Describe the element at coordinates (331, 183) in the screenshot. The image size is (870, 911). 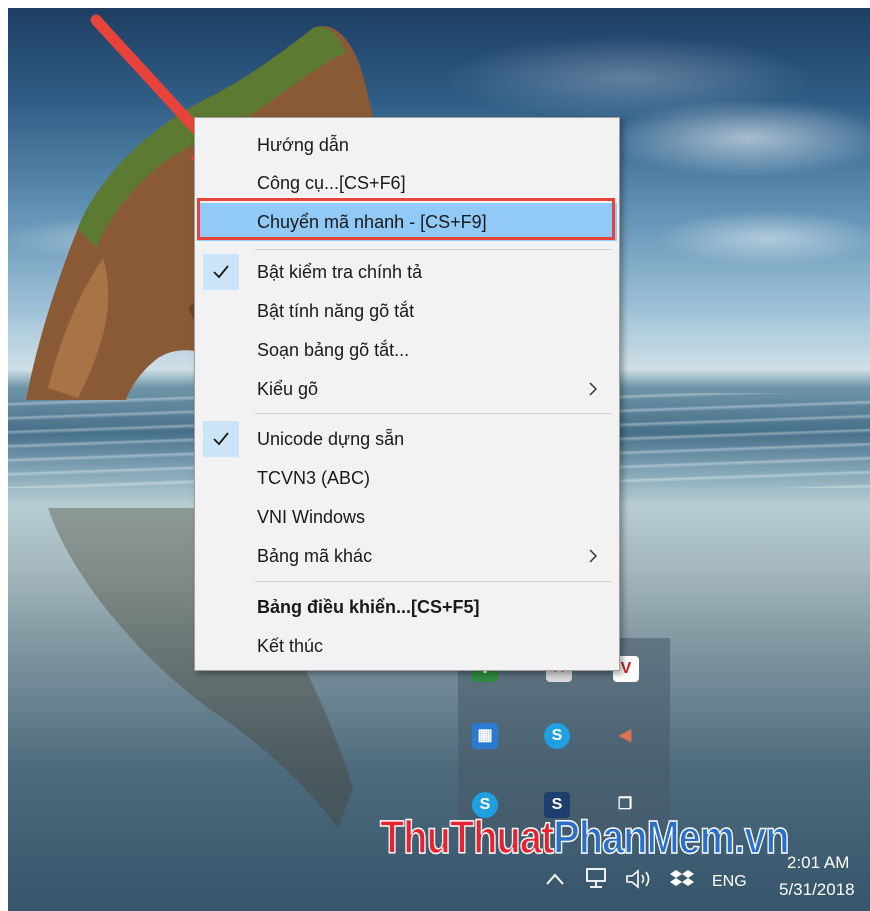
I see `menu-item-label: Công cụ...[CS+F6]` at that location.